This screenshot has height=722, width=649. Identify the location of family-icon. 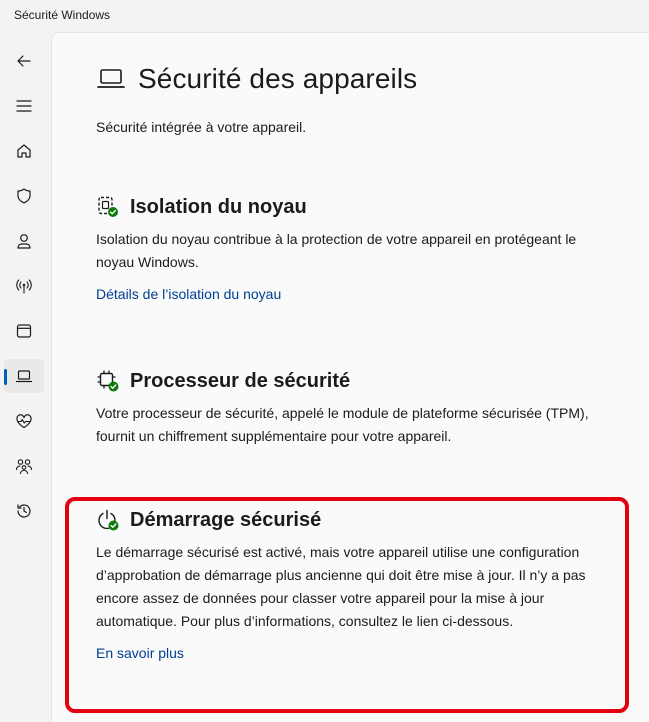
(24, 467).